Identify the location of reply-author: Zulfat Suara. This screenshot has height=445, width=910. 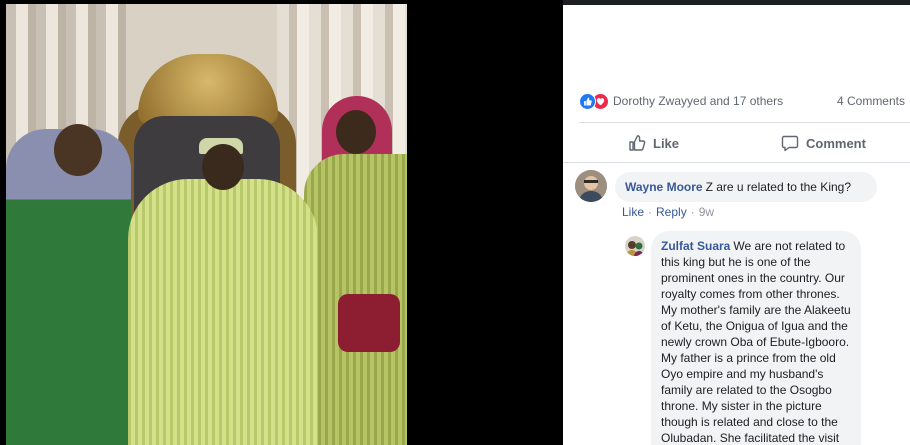
(695, 246).